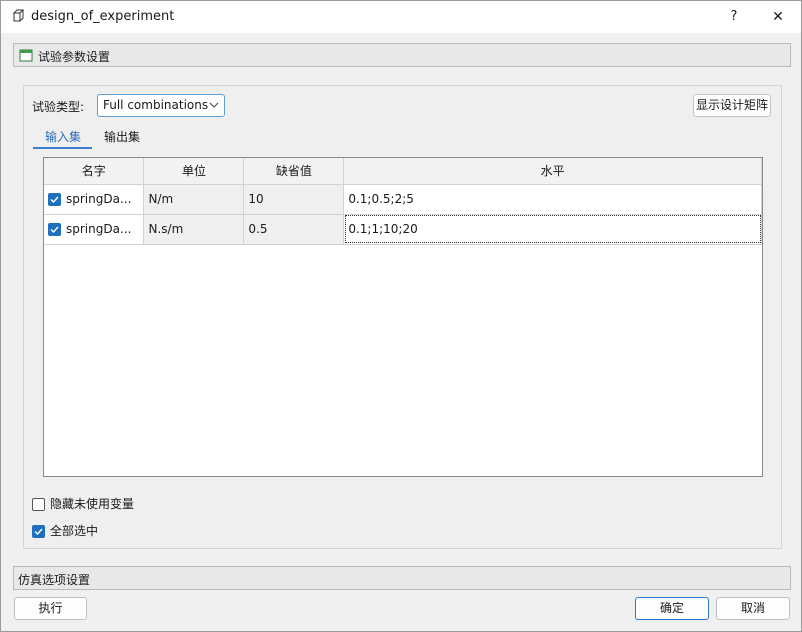 This screenshot has height=632, width=802. What do you see at coordinates (54, 580) in the screenshot?
I see `sim-section-title: 仿真选项设置` at bounding box center [54, 580].